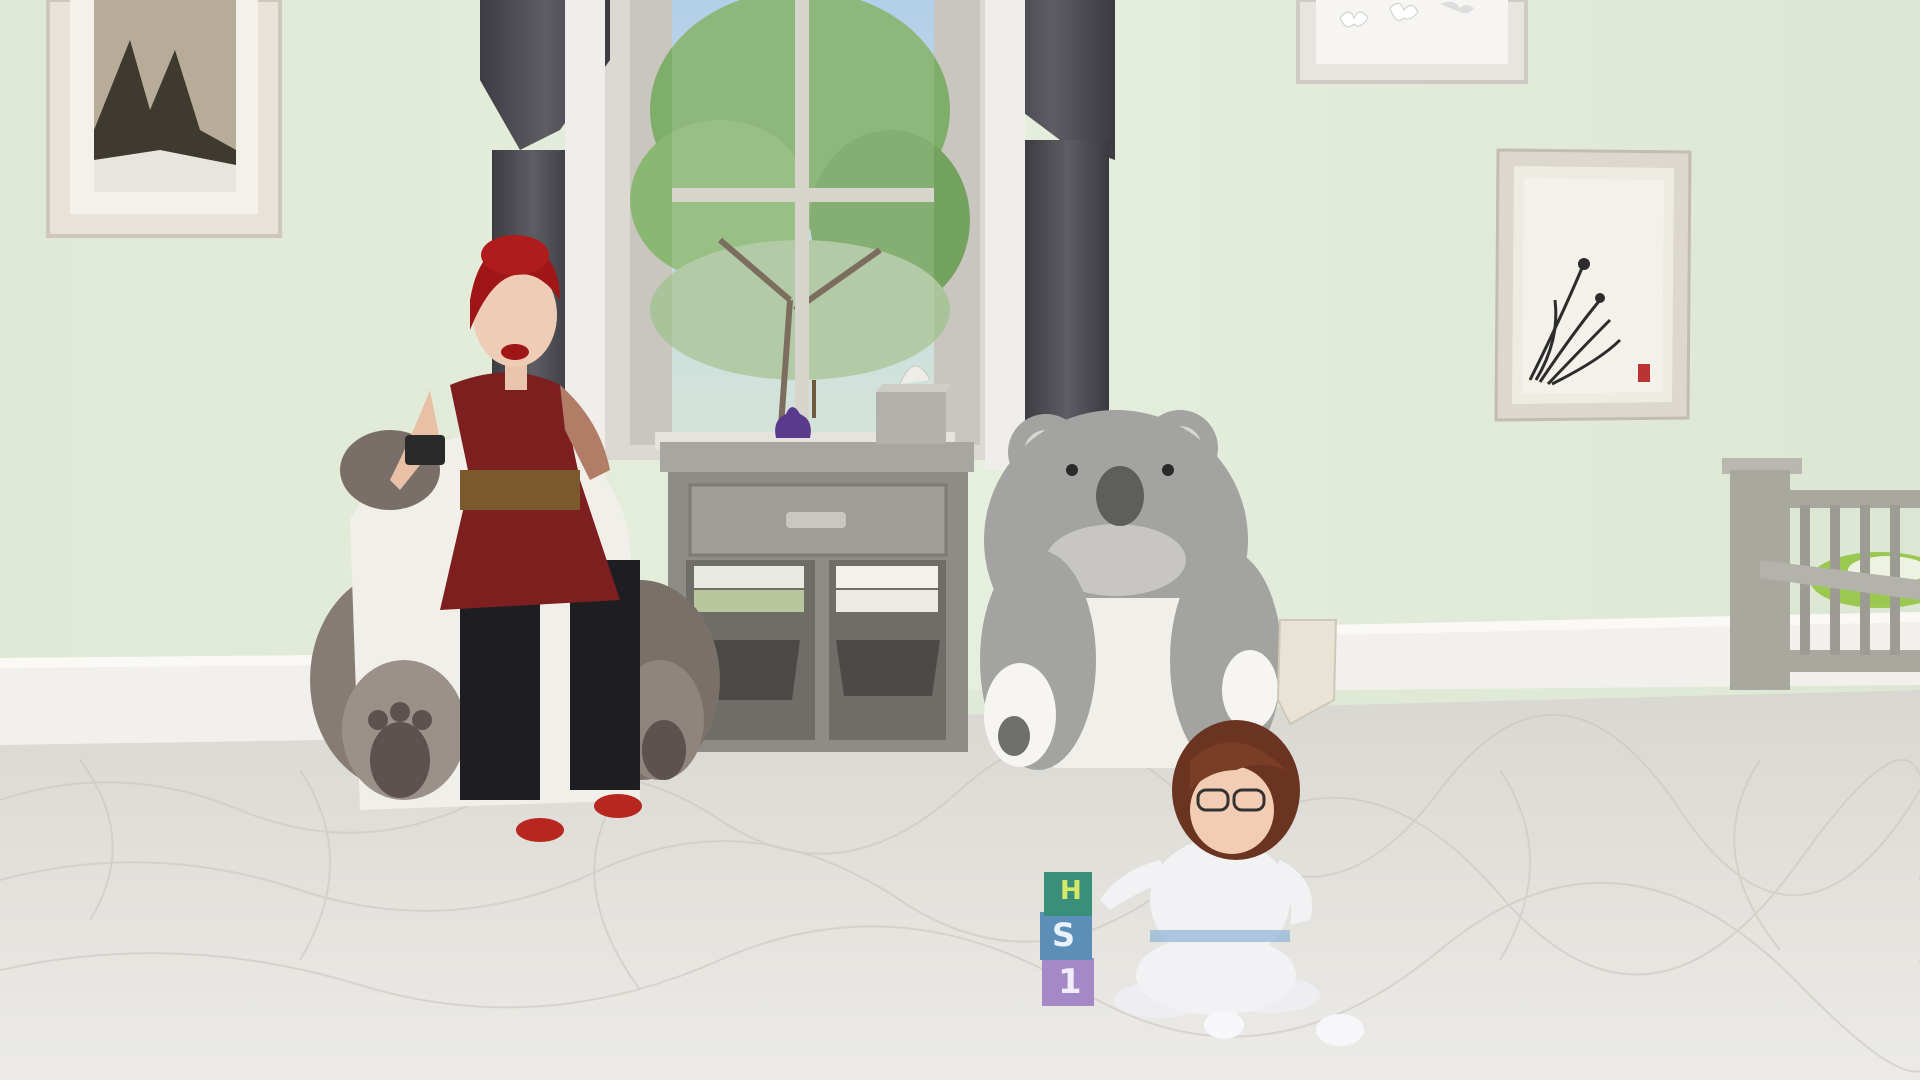 The image size is (1920, 1080). What do you see at coordinates (1070, 982) in the screenshot?
I see `block-label-bottom: 1` at bounding box center [1070, 982].